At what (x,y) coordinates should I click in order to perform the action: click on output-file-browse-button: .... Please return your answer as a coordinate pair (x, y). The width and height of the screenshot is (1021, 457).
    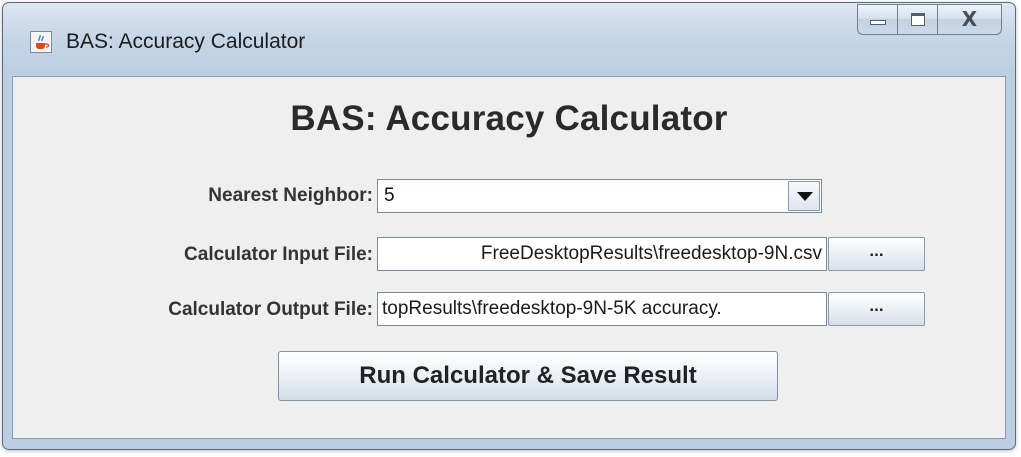
    Looking at the image, I should click on (876, 309).